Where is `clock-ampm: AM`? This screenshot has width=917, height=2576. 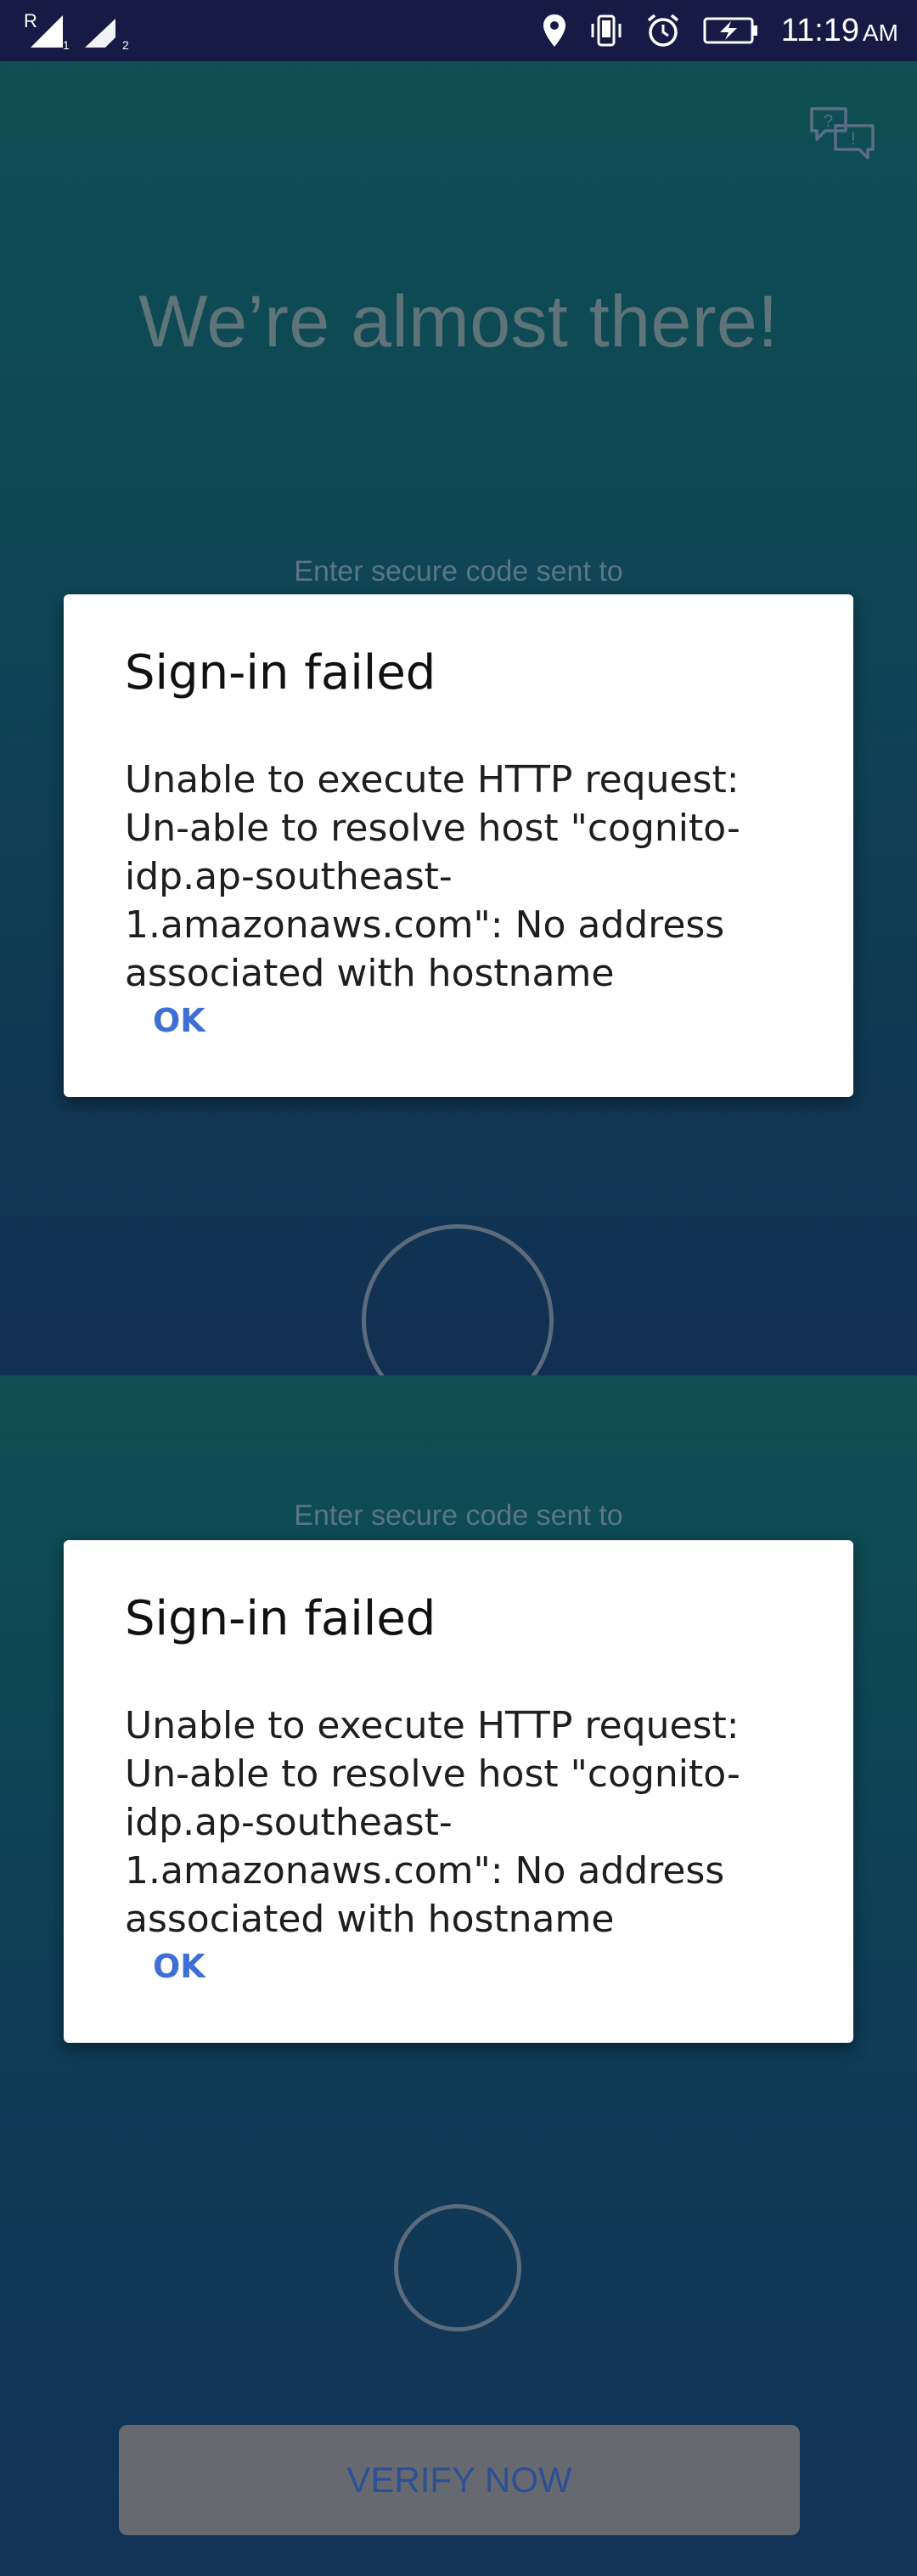 clock-ampm: AM is located at coordinates (880, 32).